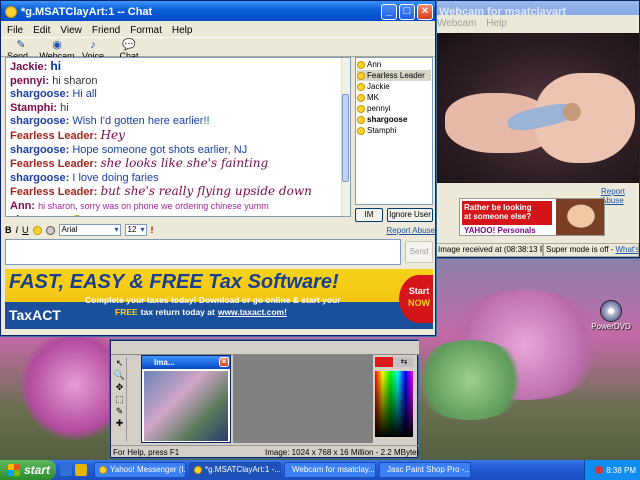 This screenshot has height=480, width=640. Describe the element at coordinates (177, 312) in the screenshot. I see `ad-line2: tax return today at` at that location.